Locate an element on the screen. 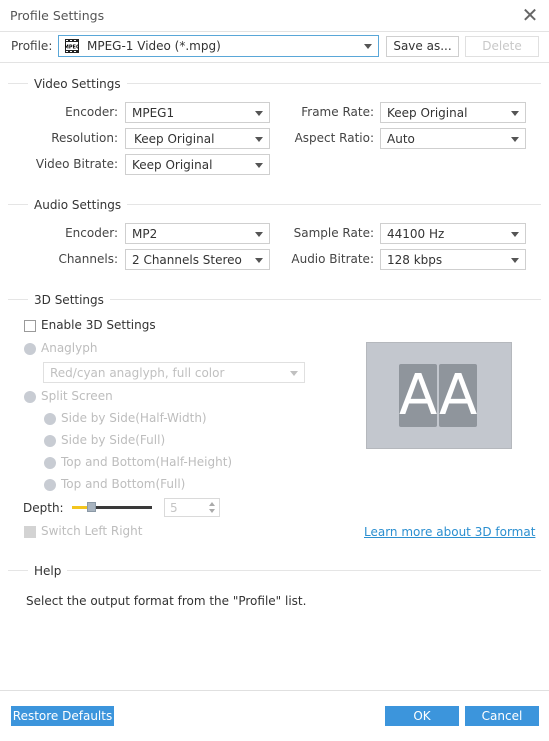  frame-rate-select: Keep Original is located at coordinates (453, 112).